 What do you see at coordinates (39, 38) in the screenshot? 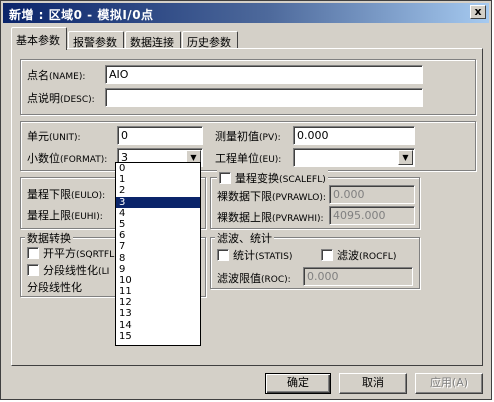
I see `tab-basic-params: 基本参数` at bounding box center [39, 38].